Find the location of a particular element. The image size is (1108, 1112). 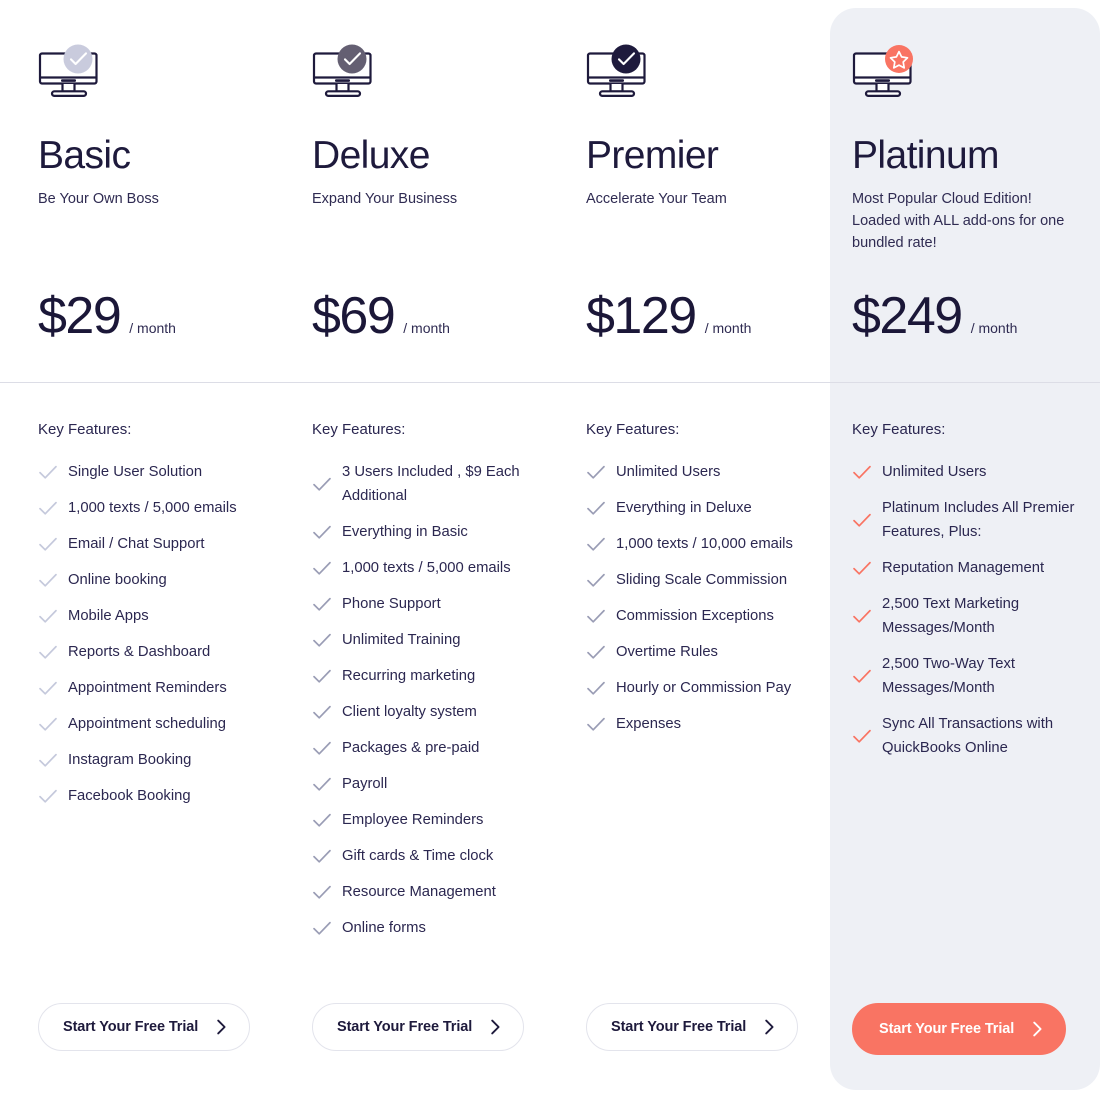

feature-label: Client loyalty system is located at coordinates (409, 712).